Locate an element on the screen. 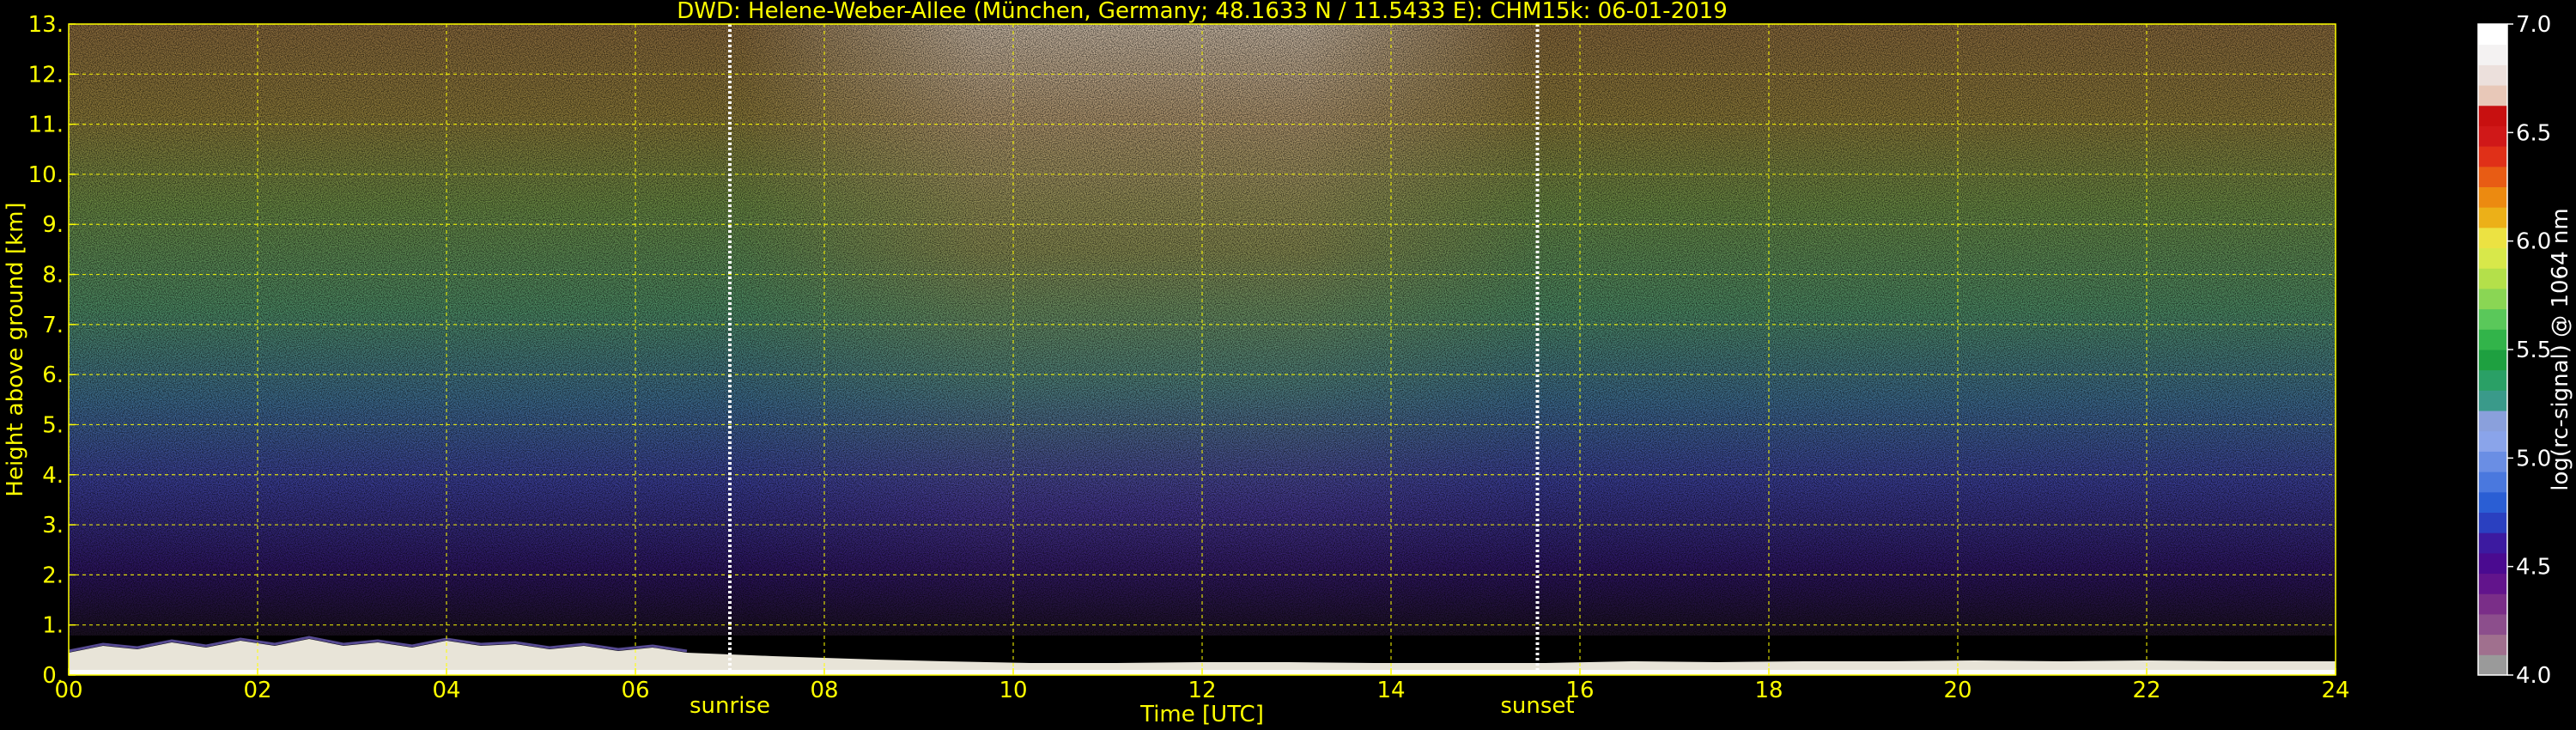 This screenshot has width=2576, height=730. x-tick-label: 04 is located at coordinates (446, 690).